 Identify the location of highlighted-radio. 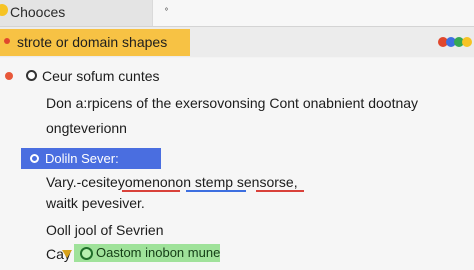
(86, 253).